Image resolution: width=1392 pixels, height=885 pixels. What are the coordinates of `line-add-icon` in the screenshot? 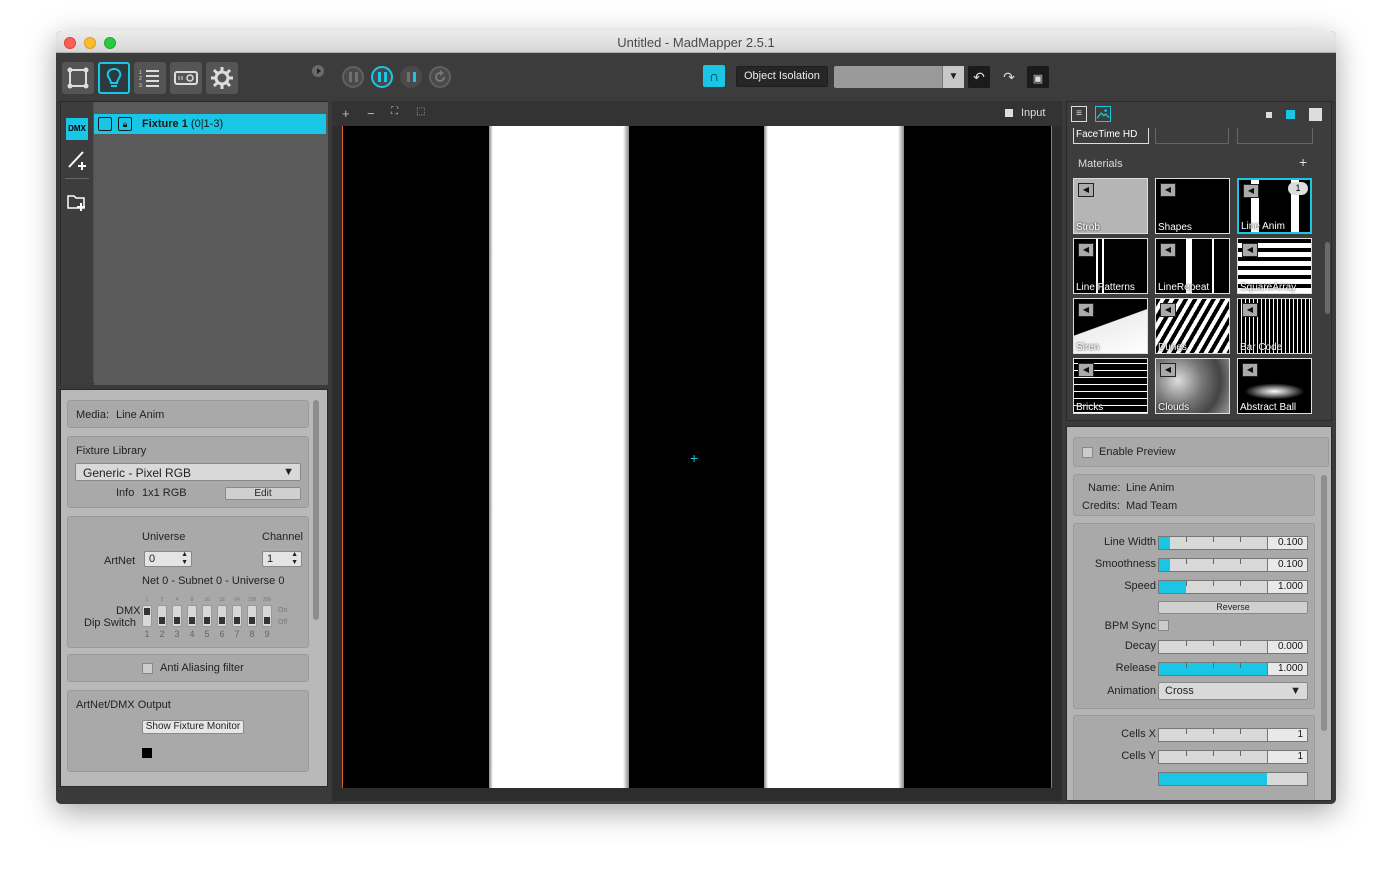 It's located at (77, 160).